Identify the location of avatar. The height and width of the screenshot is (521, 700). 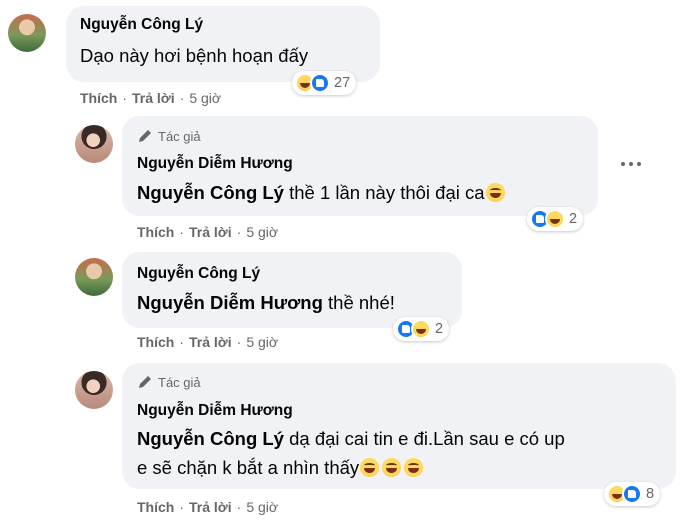
(94, 390).